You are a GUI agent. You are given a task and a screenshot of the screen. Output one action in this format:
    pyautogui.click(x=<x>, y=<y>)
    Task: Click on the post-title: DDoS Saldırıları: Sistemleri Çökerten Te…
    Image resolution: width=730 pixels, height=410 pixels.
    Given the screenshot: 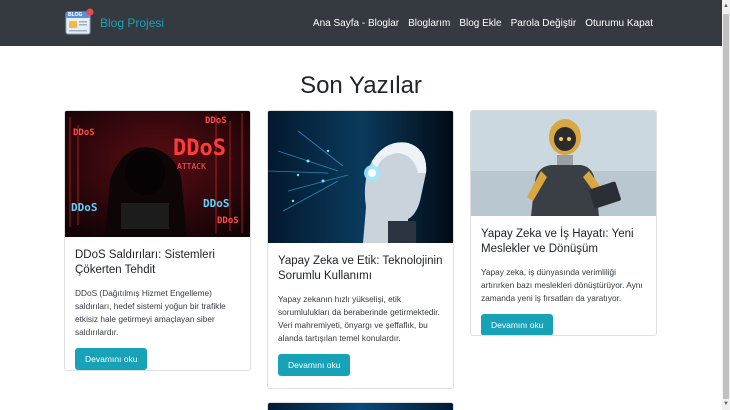 What is the action you would take?
    pyautogui.click(x=157, y=263)
    